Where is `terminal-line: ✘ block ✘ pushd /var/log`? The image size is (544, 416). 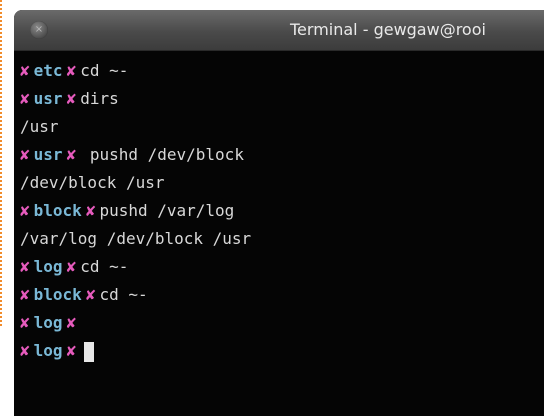 terminal-line: ✘ block ✘ pushd /var/log is located at coordinates (282, 211).